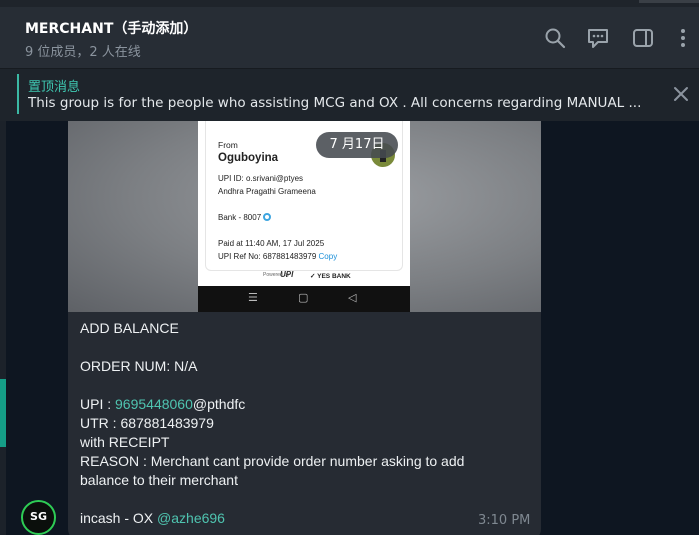 The width and height of the screenshot is (699, 535). Describe the element at coordinates (3, 328) in the screenshot. I see `chat-list-edge` at that location.